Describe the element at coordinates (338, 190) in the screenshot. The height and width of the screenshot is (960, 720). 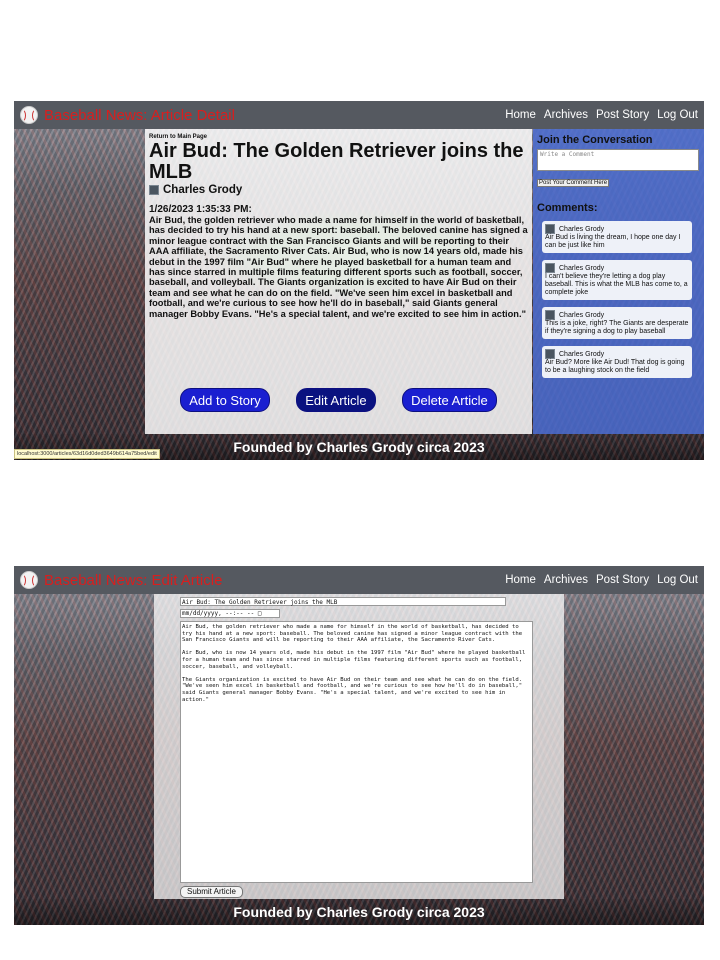
I see `author-row: Charles Grody` at that location.